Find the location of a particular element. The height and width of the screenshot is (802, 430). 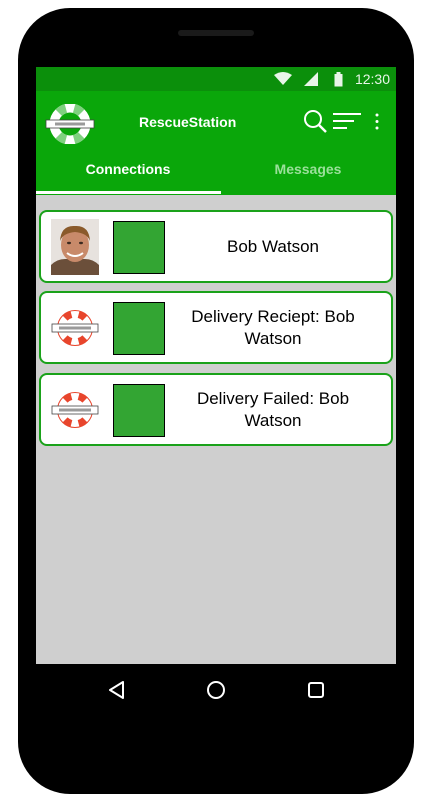

connection-card-bob-watson: Bob Watson is located at coordinates (216, 246).